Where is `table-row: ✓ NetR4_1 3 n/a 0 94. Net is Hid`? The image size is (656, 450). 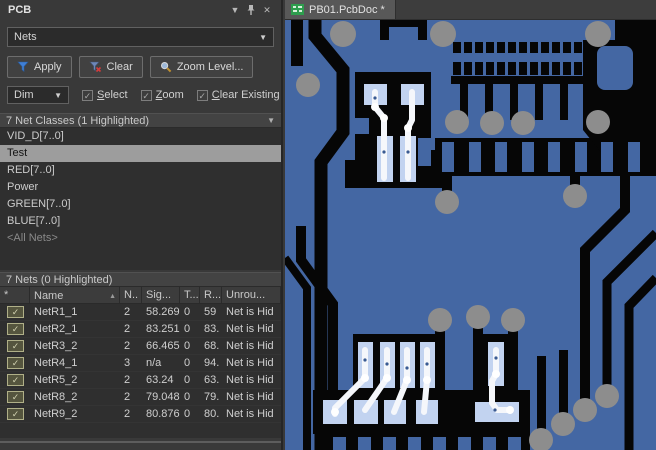
table-row: ✓ NetR4_1 3 n/a 0 94. Net is Hid is located at coordinates (140, 363).